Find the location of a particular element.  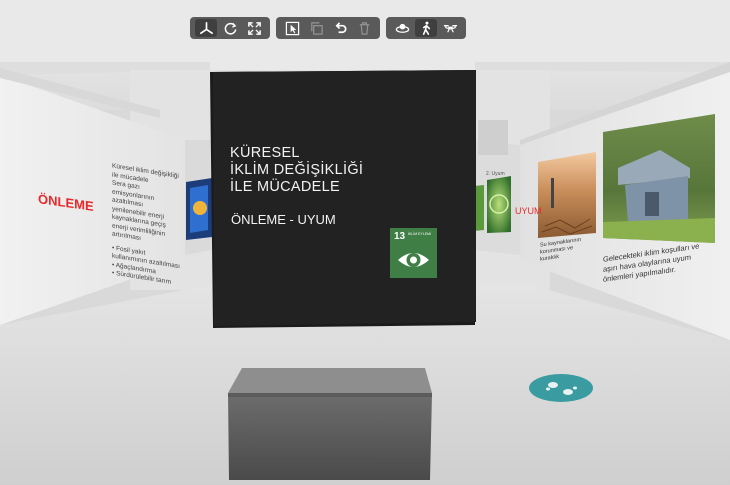

title-line-2: İKLİM DEĞİŞİKLİĞİ is located at coordinates (297, 170).